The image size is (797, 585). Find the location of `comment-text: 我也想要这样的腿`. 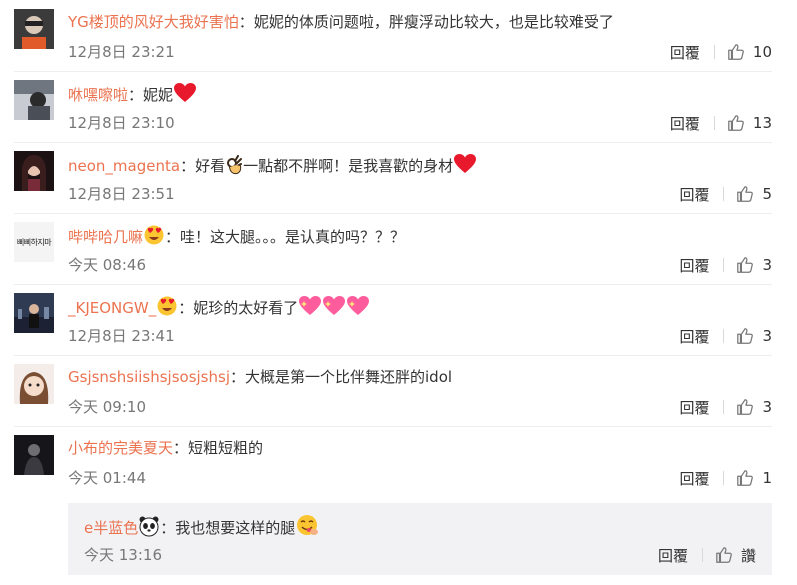

comment-text: 我也想要这样的腿 is located at coordinates (235, 528).